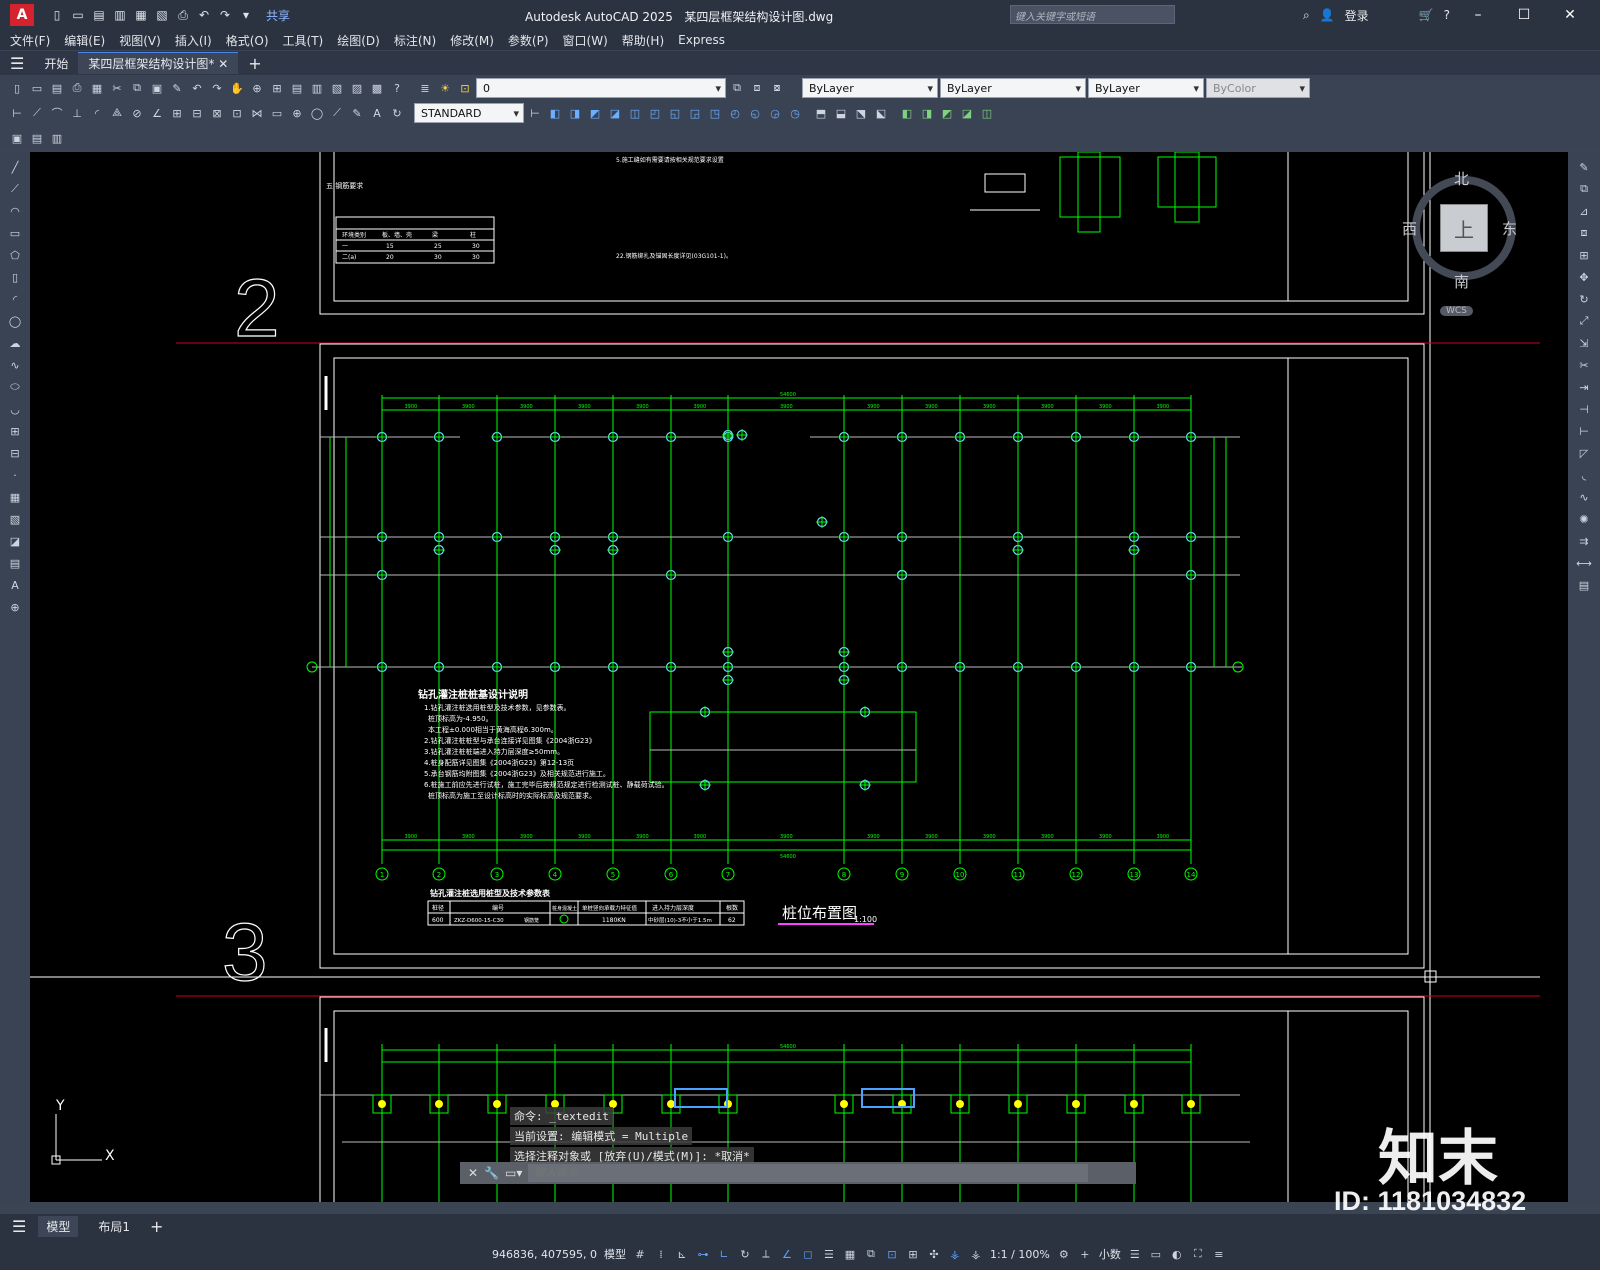  What do you see at coordinates (585, 40) in the screenshot?
I see `menu-item-10: 窗口(W)` at bounding box center [585, 40].